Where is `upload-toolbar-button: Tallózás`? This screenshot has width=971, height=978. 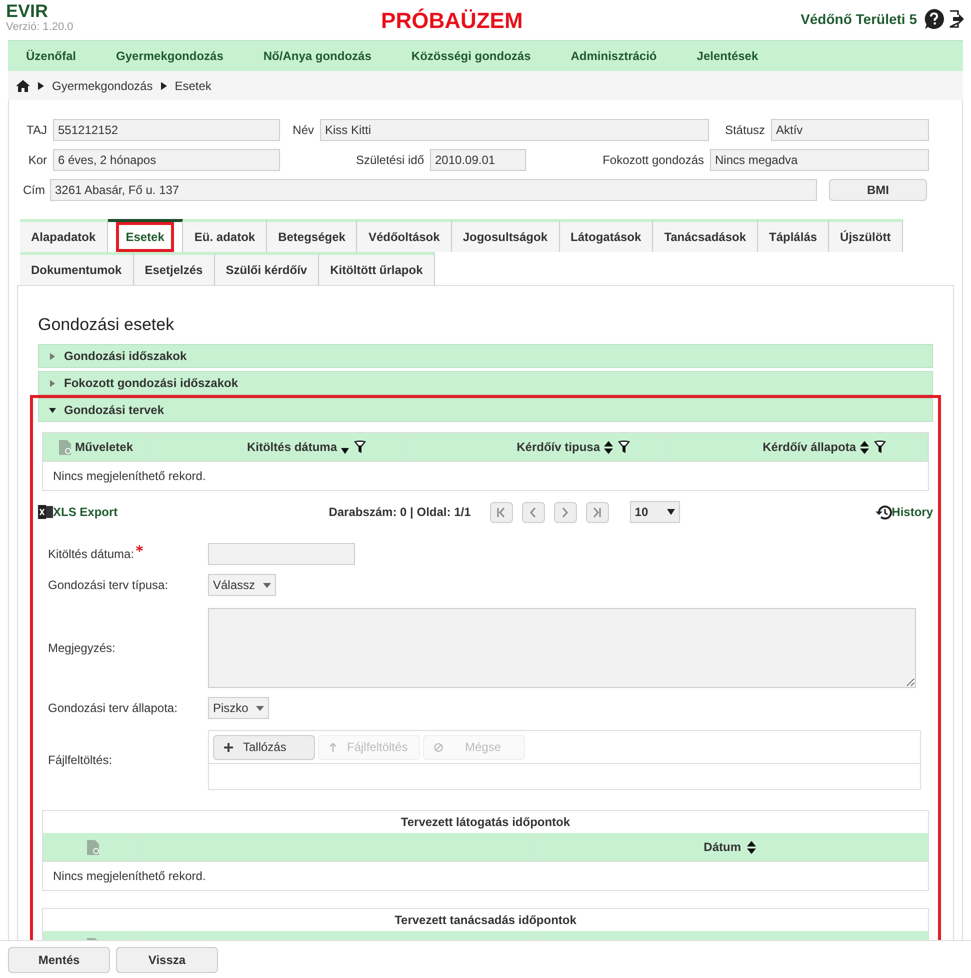
upload-toolbar-button: Tallózás is located at coordinates (264, 747).